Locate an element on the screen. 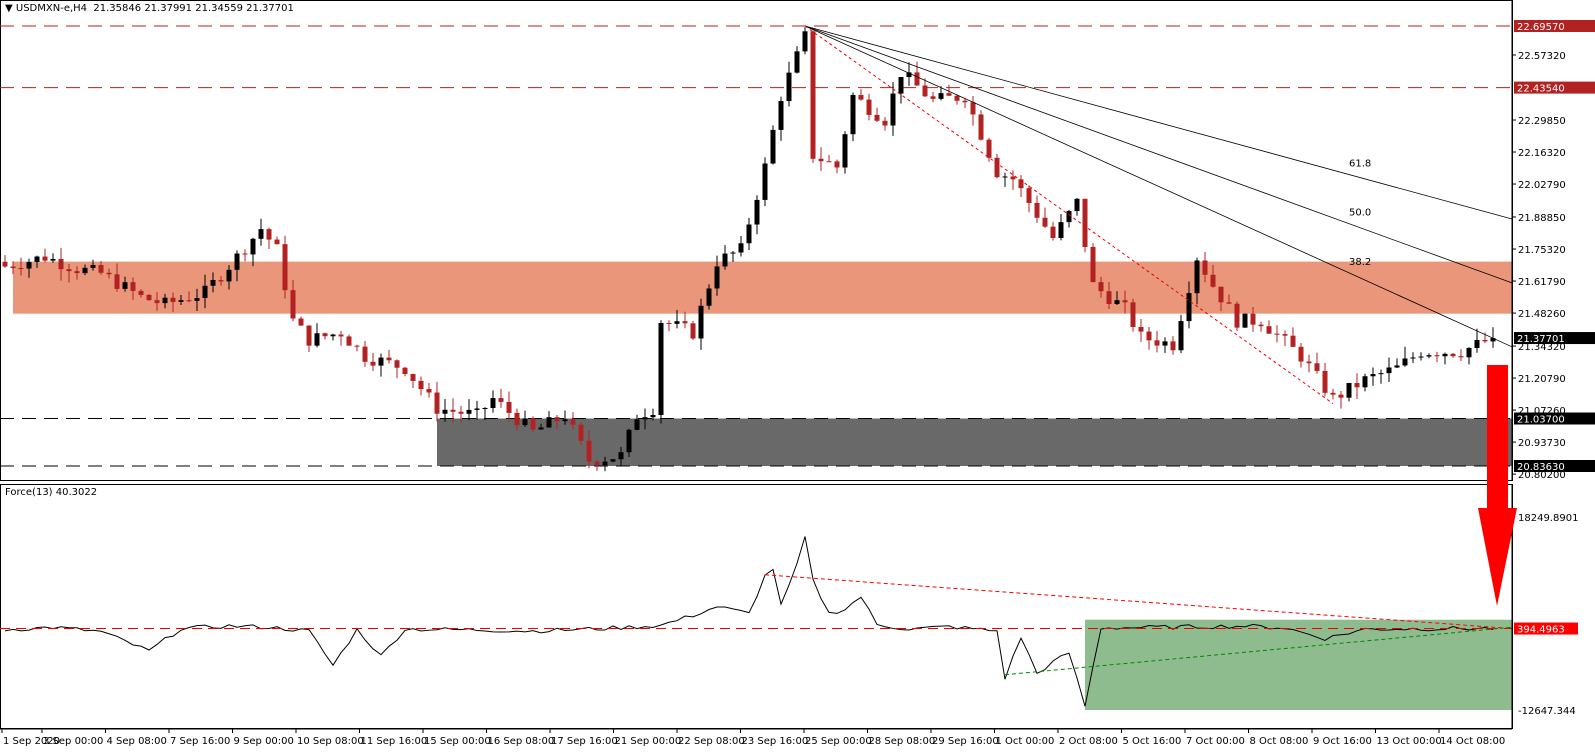 The width and height of the screenshot is (1595, 752). time-tick-label: 4 Sep 08:00 is located at coordinates (137, 741).